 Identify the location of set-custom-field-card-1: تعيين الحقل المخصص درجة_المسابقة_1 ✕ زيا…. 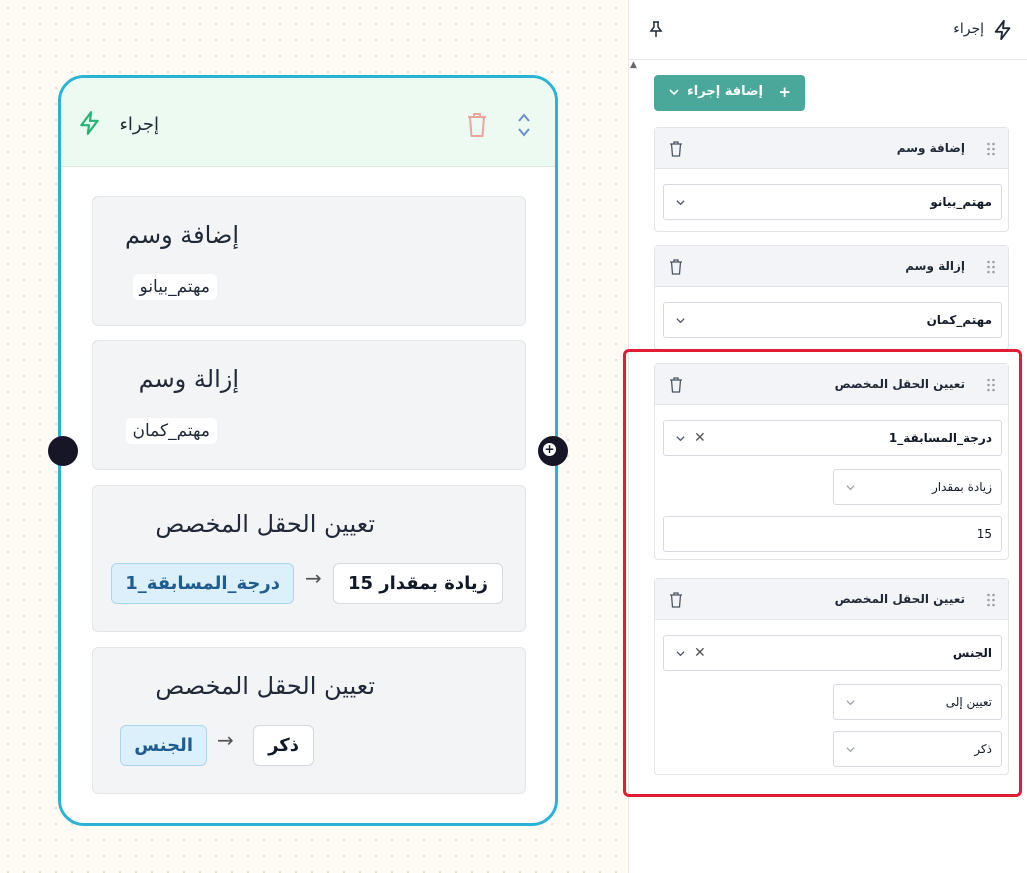
(831, 461).